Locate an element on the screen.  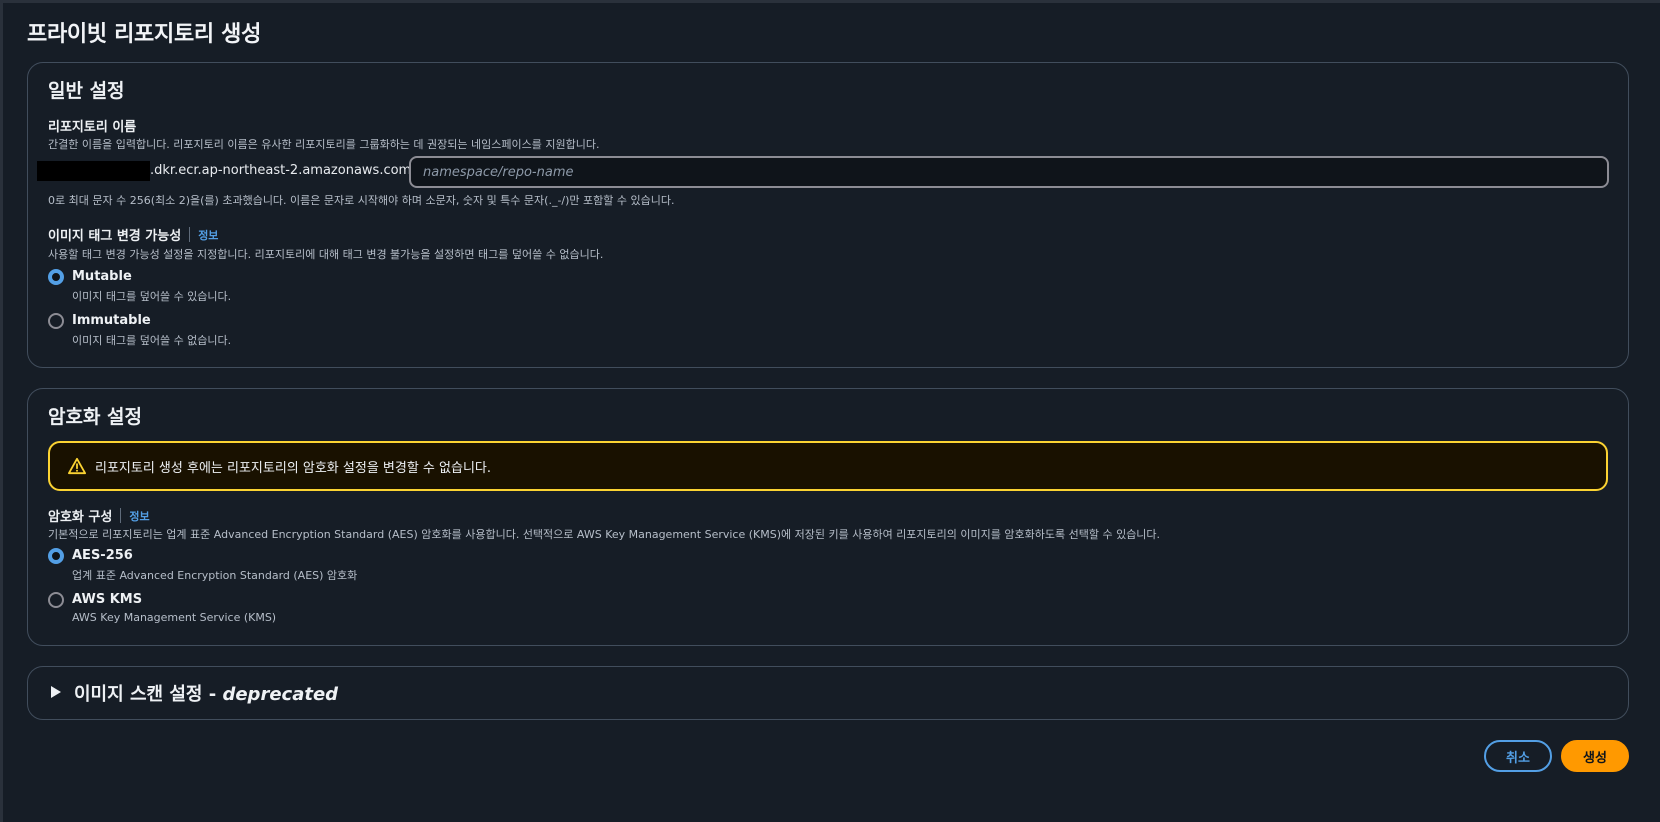
repo-uri-prefix: .dkr.ecr.ap-northeast-2.amazonaws.com/ is located at coordinates (283, 170).